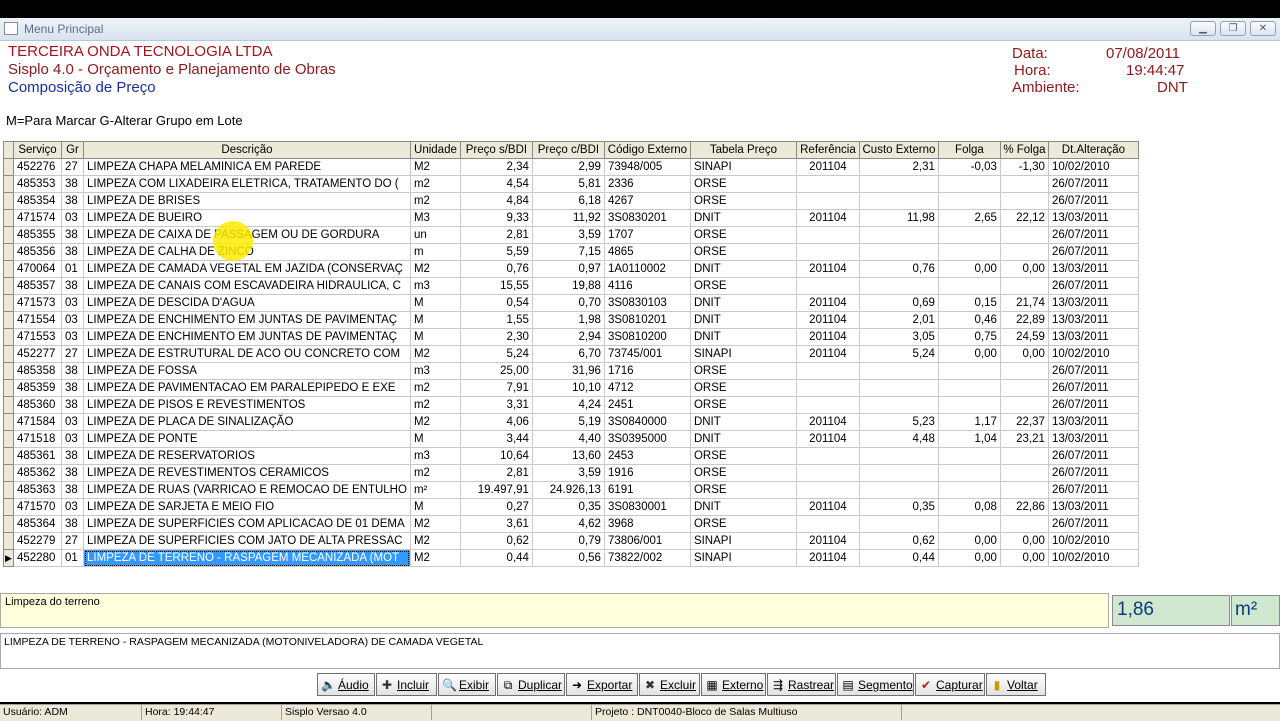  What do you see at coordinates (37, 388) in the screenshot?
I see `table-cell: 485359` at bounding box center [37, 388].